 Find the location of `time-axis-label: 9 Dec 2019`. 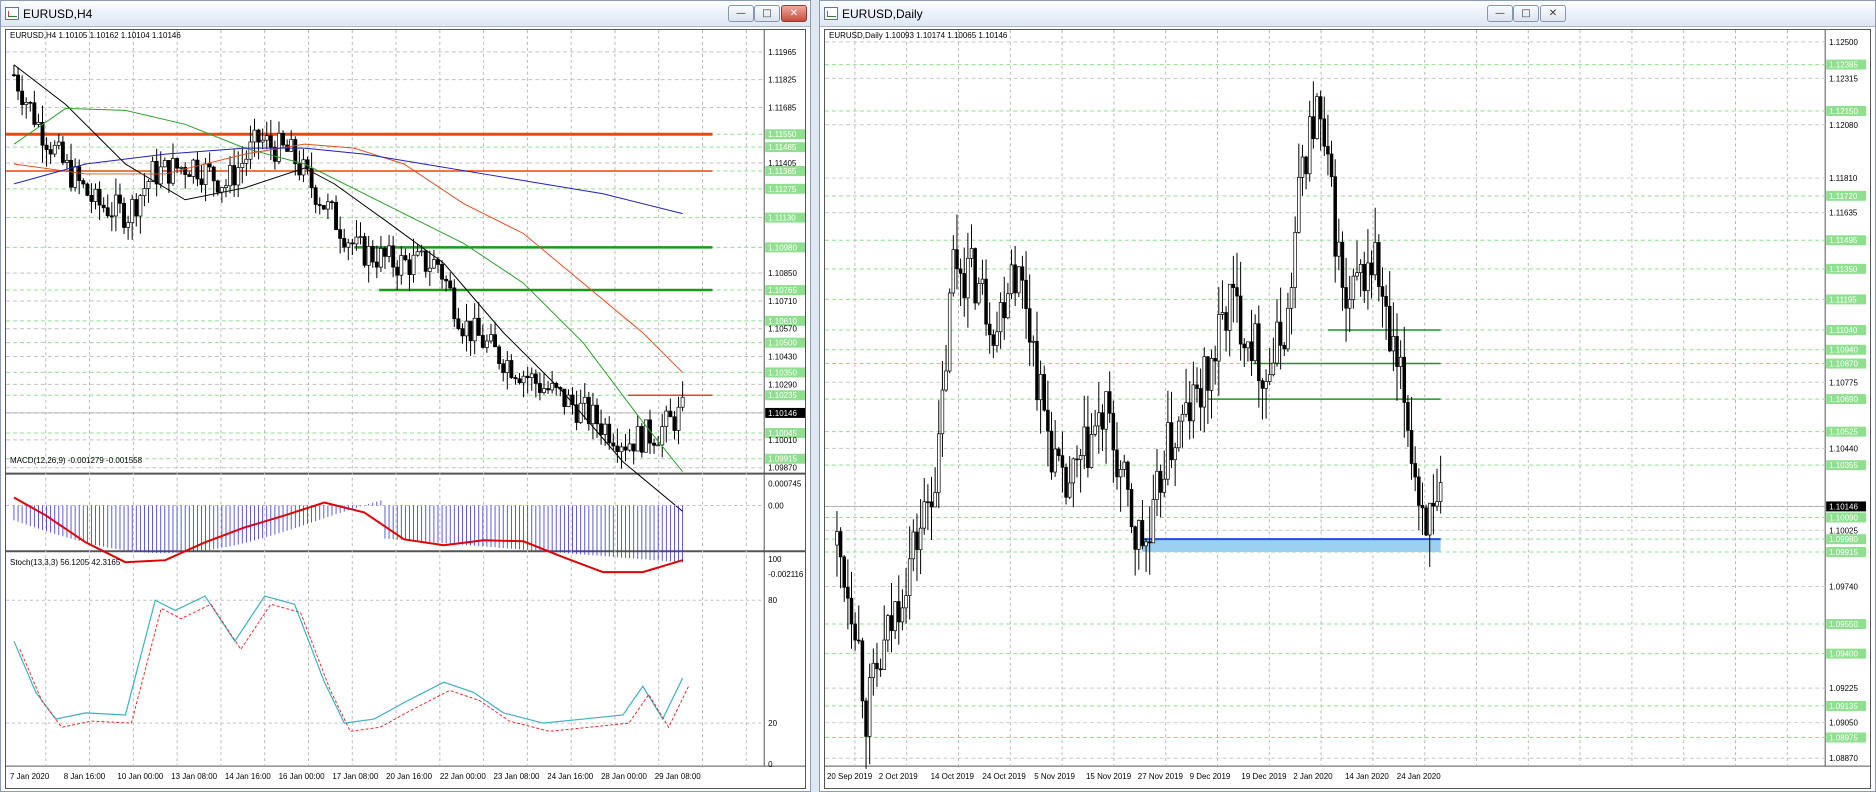

time-axis-label: 9 Dec 2019 is located at coordinates (1210, 776).